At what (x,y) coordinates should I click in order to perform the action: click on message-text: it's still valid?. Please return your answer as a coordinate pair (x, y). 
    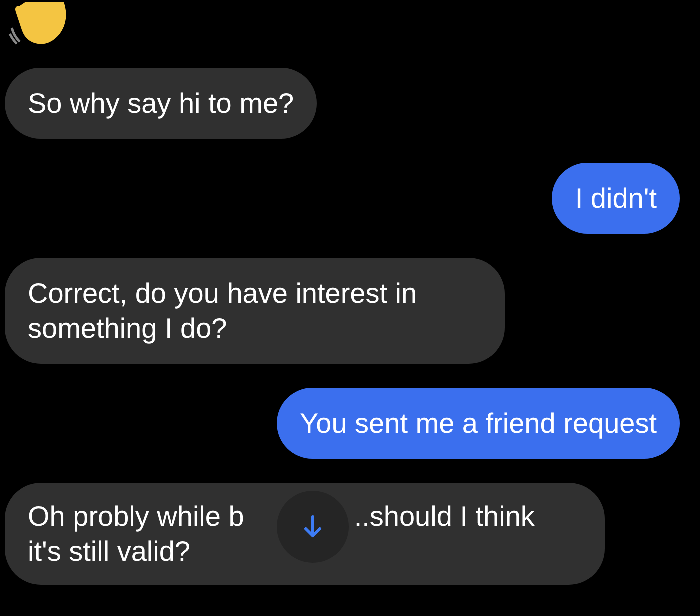
    Looking at the image, I should click on (110, 552).